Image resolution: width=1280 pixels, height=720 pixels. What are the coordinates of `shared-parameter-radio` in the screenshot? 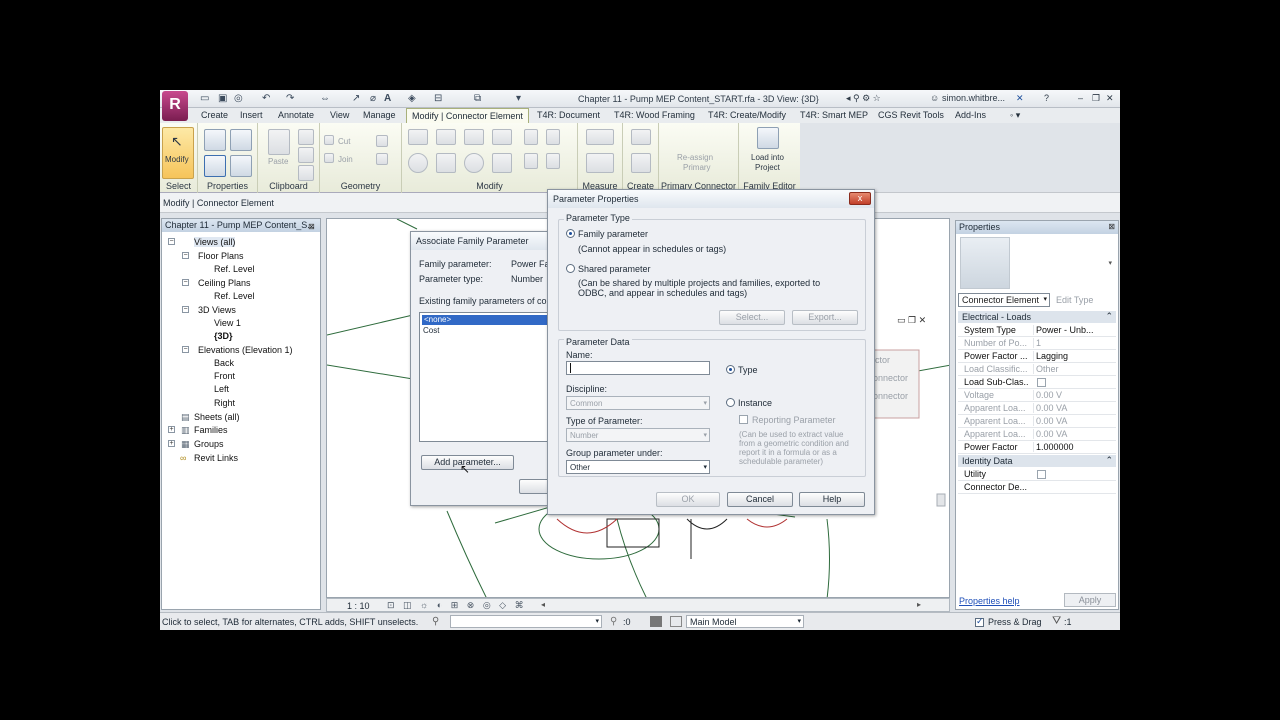 It's located at (570, 268).